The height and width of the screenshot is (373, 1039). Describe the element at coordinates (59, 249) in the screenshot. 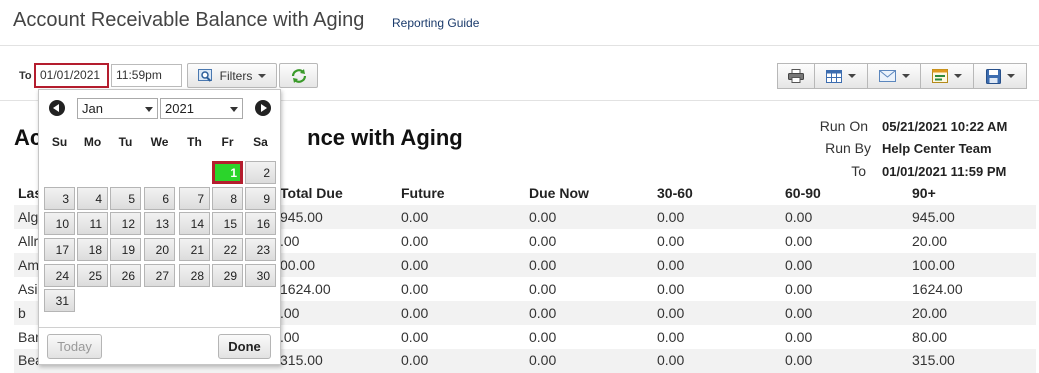

I see `day-cell: 17` at that location.